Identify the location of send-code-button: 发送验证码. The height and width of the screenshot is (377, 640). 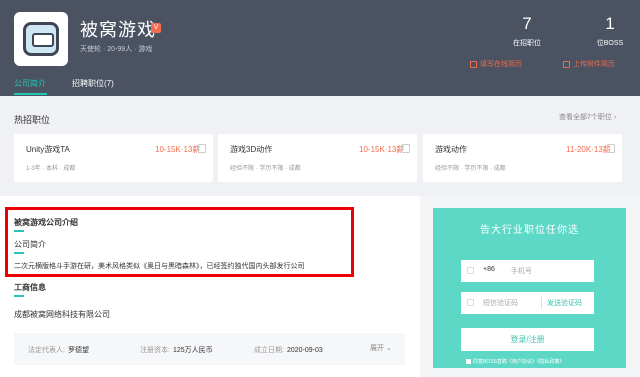
(564, 303).